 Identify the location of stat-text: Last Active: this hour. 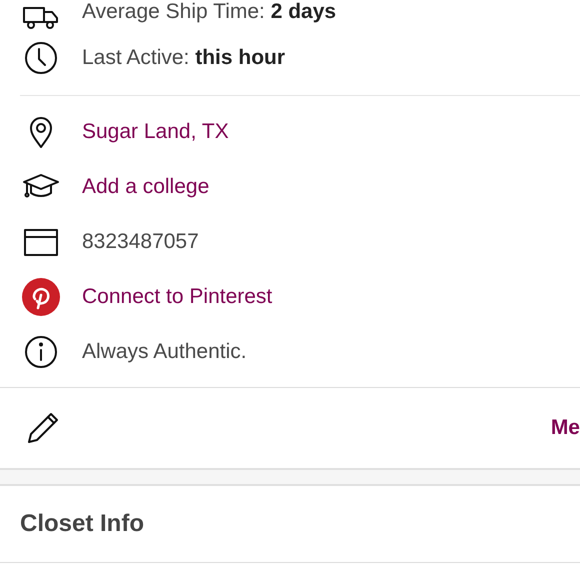
(184, 58).